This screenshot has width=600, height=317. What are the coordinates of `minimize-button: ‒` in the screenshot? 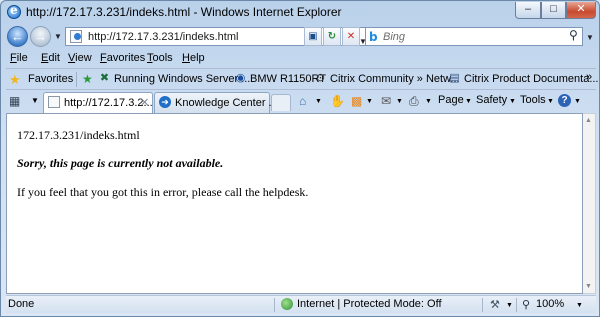 It's located at (528, 10).